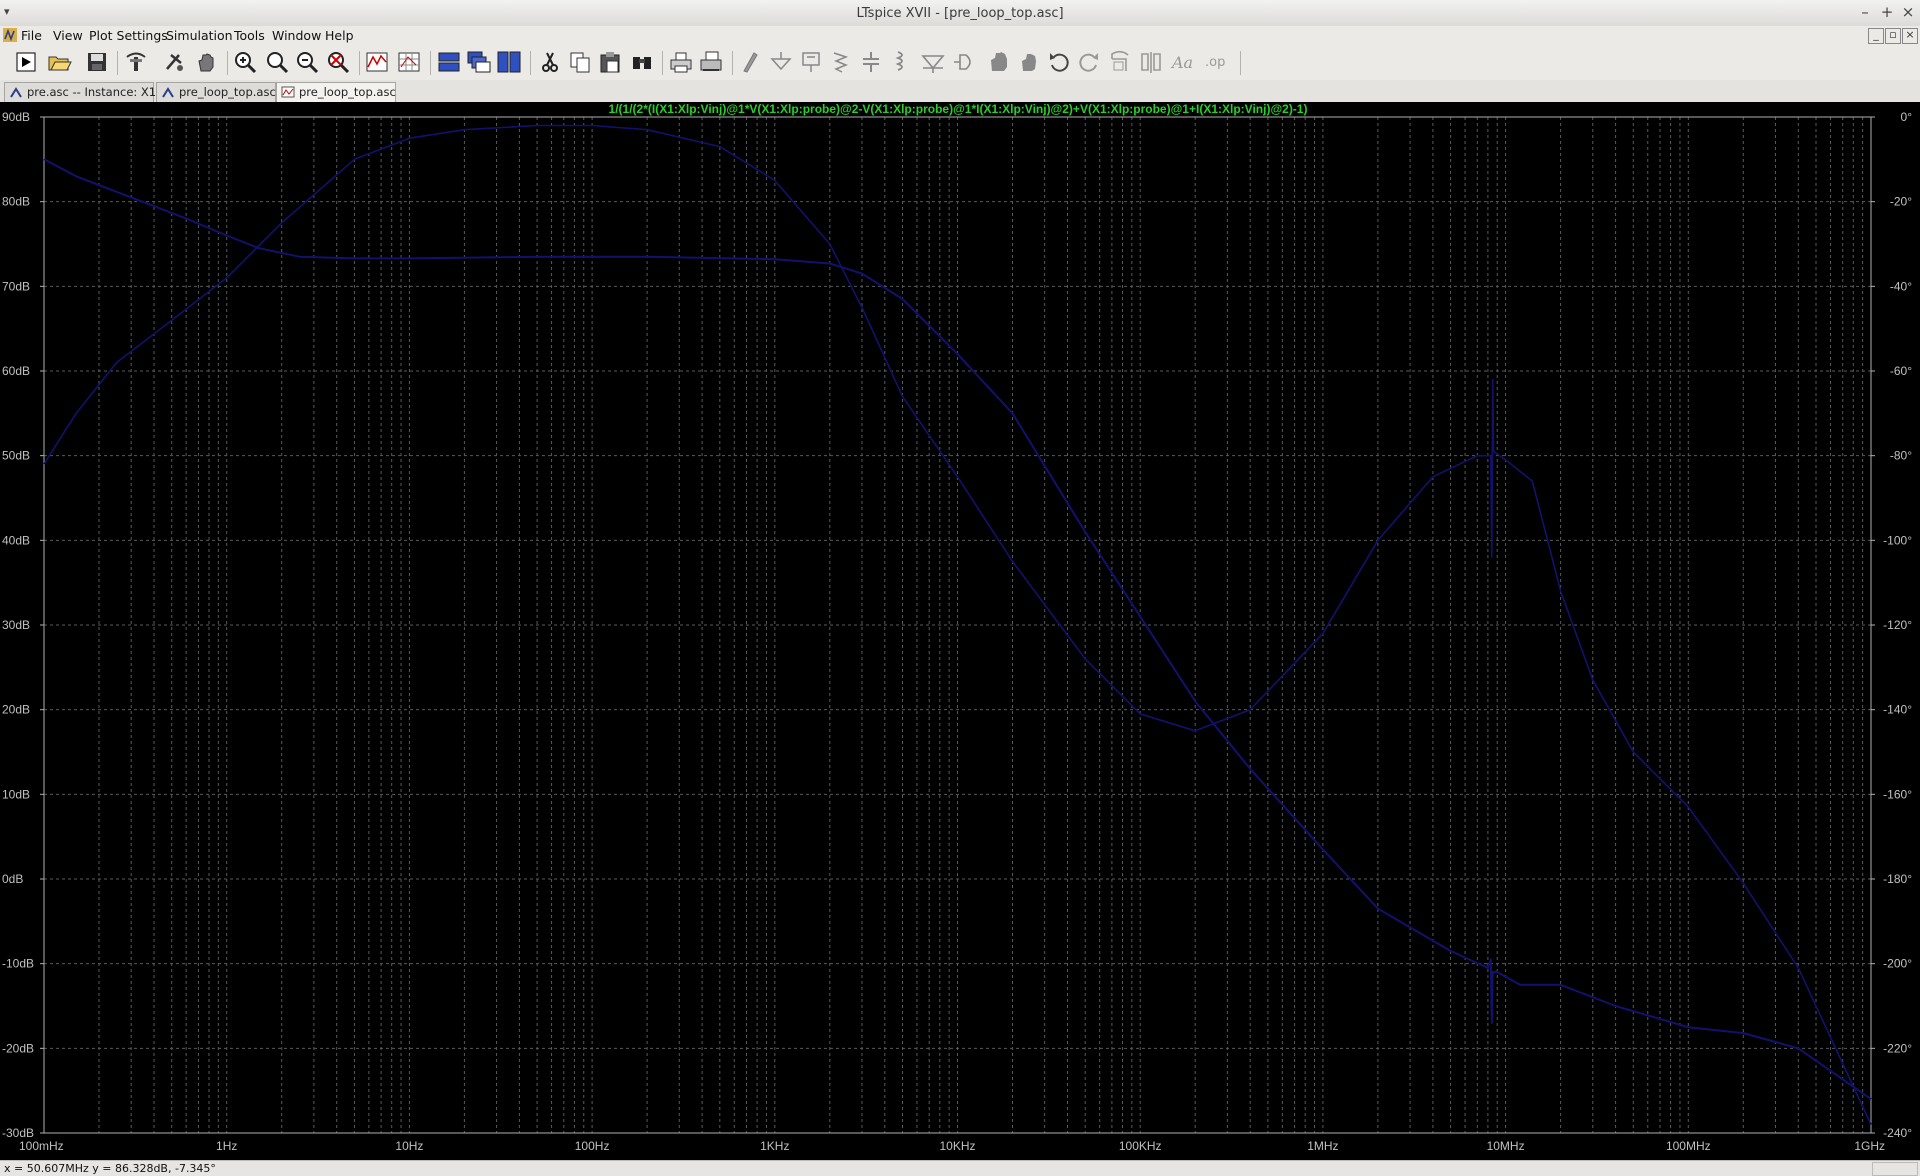 Image resolution: width=1920 pixels, height=1176 pixels. I want to click on component-icon, so click(965, 62).